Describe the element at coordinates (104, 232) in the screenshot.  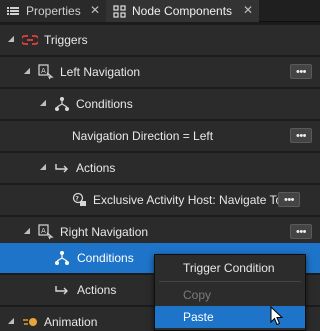
I see `tree-row-label: Right Navigation` at that location.